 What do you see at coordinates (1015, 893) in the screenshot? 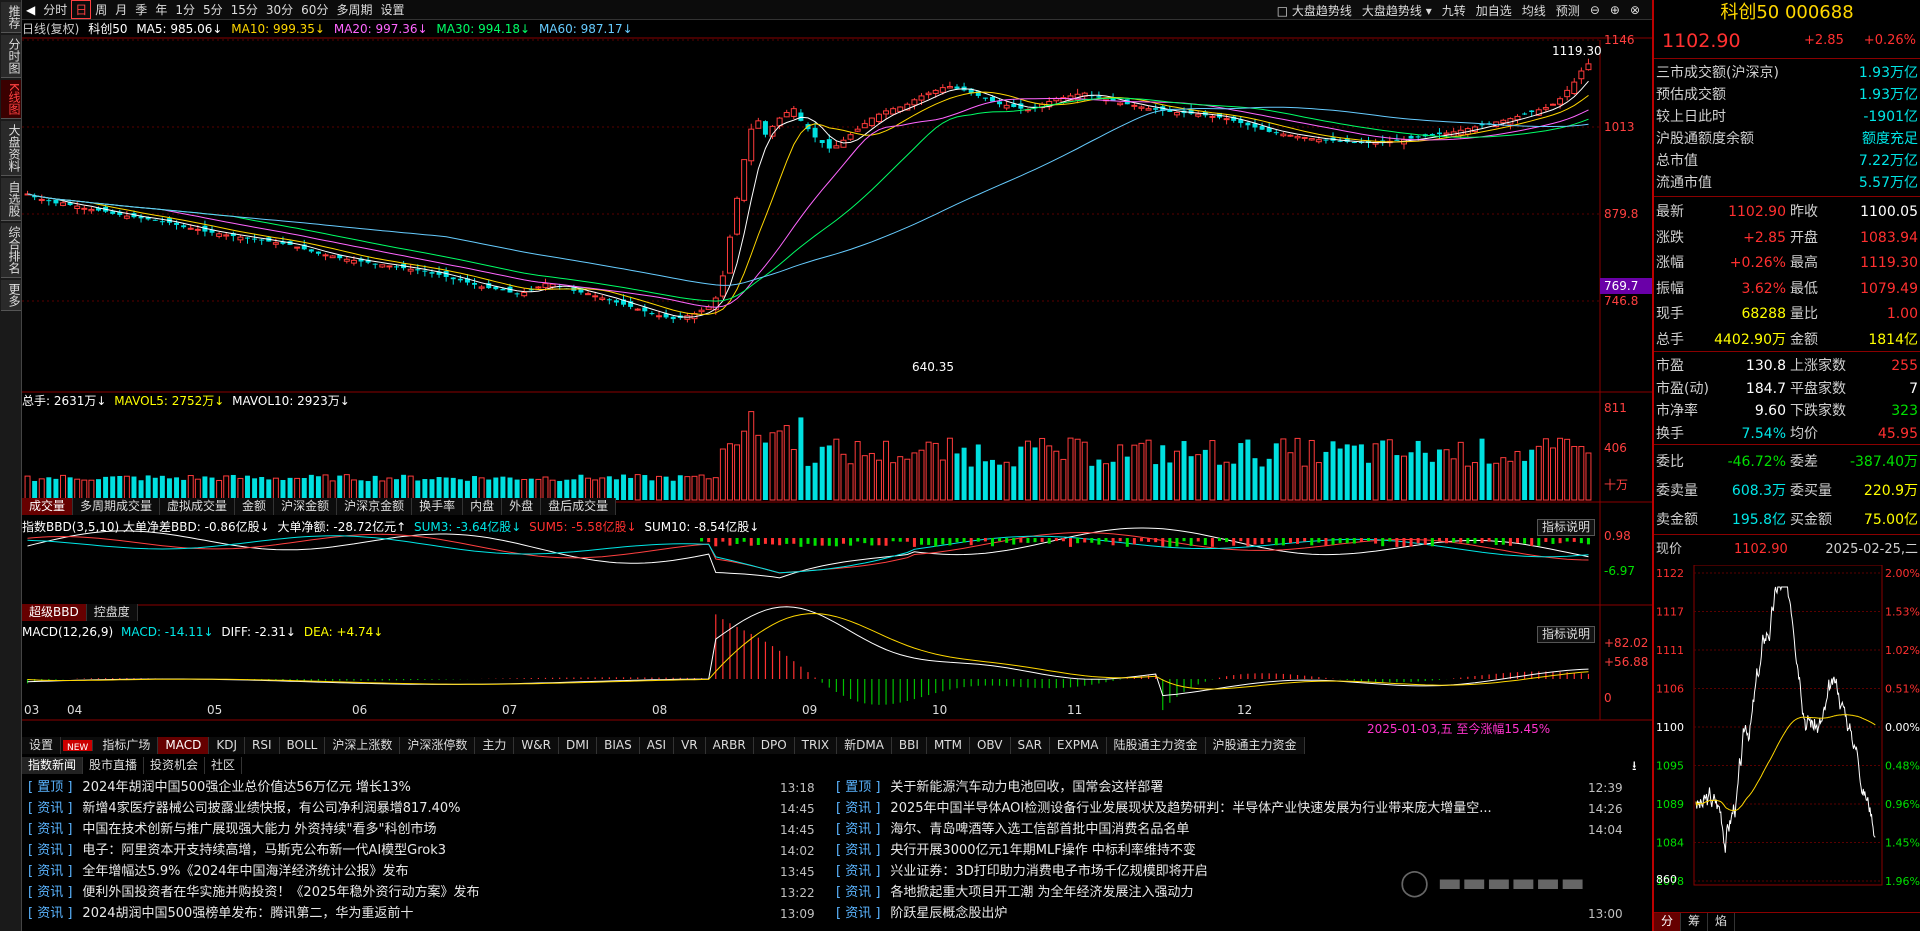
I see `news-item: [ 资讯 ] 各地掀起重大项目开工潮 为全年经济发展注入强动力` at bounding box center [1015, 893].